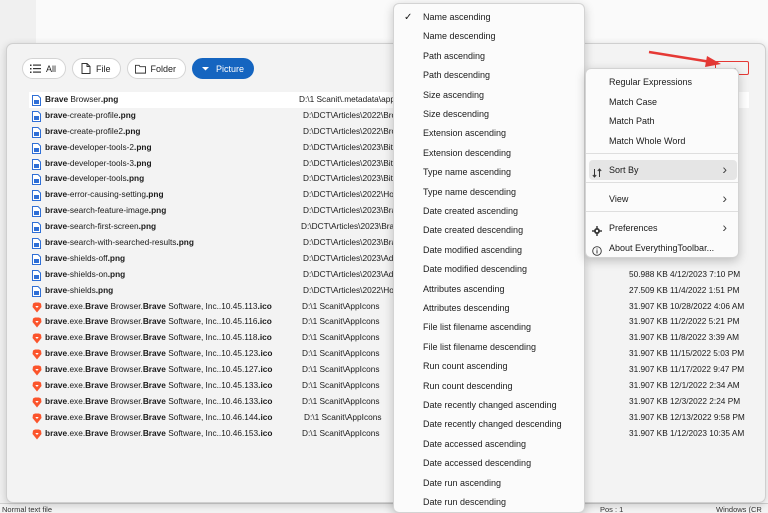  Describe the element at coordinates (663, 121) in the screenshot. I see `menu-item-match-path: Match Path` at that location.